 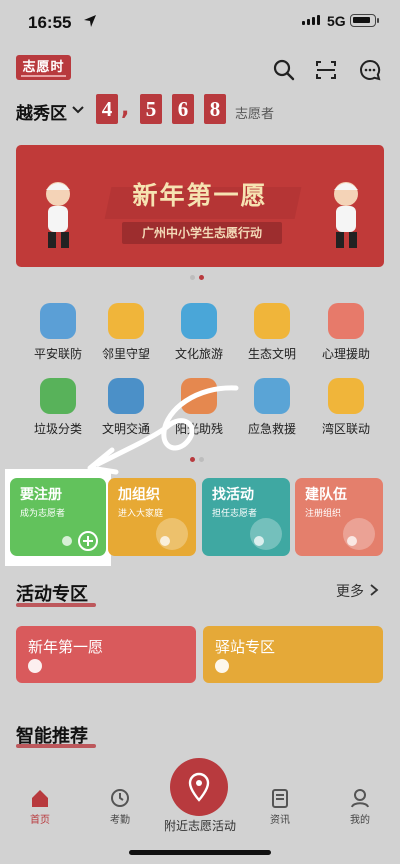 I want to click on activity-card-station: 驿站专区, so click(x=293, y=654).